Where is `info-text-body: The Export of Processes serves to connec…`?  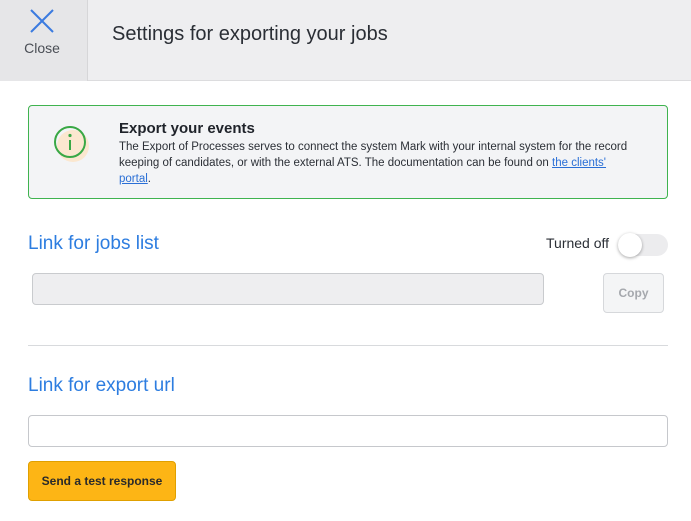
info-text-body: The Export of Processes serves to connec… is located at coordinates (373, 155).